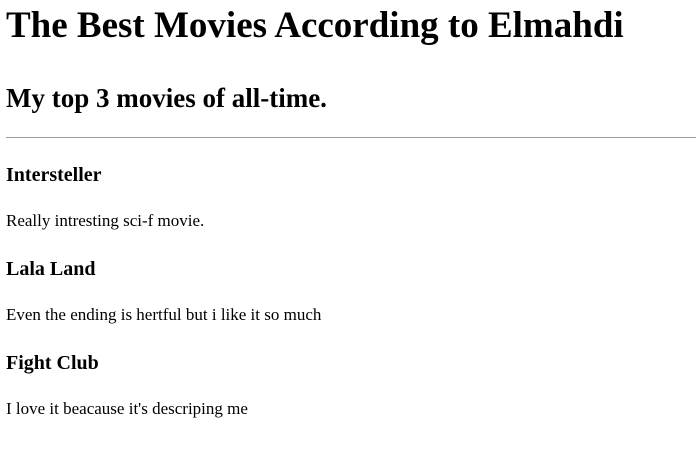 The height and width of the screenshot is (472, 696). I want to click on page-subtitle: My top 3 movies of all-time., so click(166, 98).